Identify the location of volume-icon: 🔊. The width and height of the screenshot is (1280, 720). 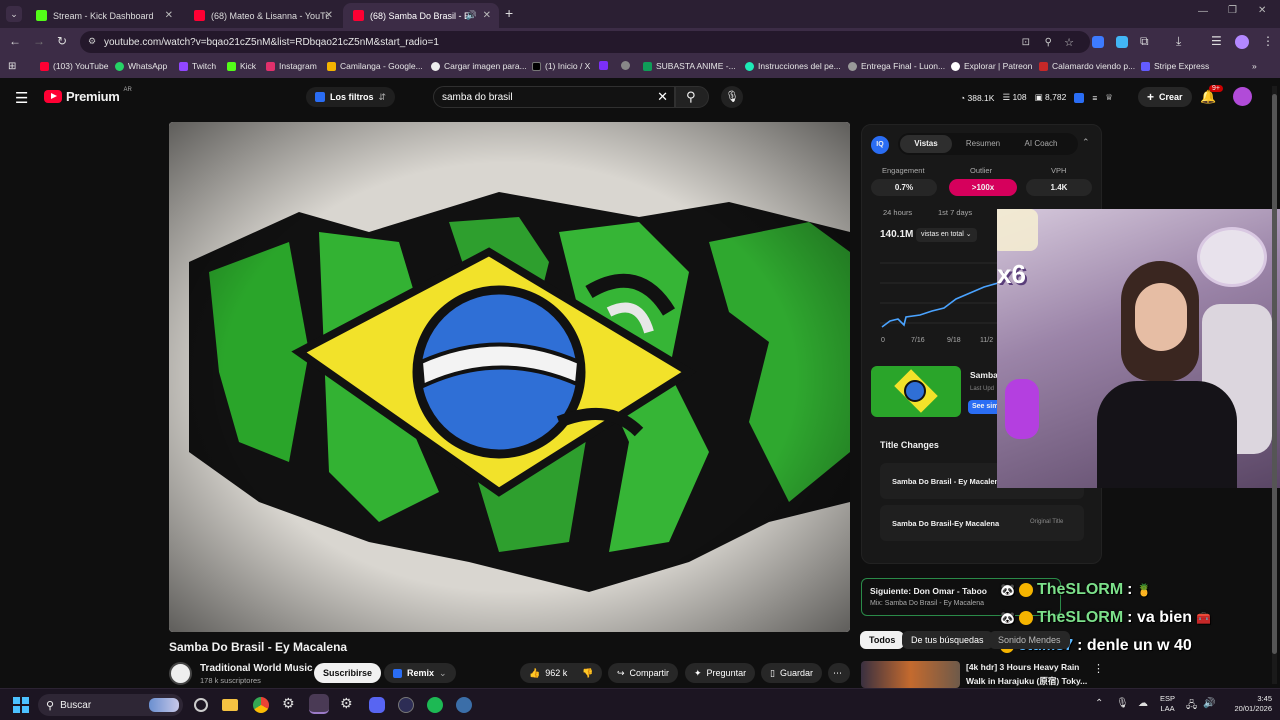
(1209, 703).